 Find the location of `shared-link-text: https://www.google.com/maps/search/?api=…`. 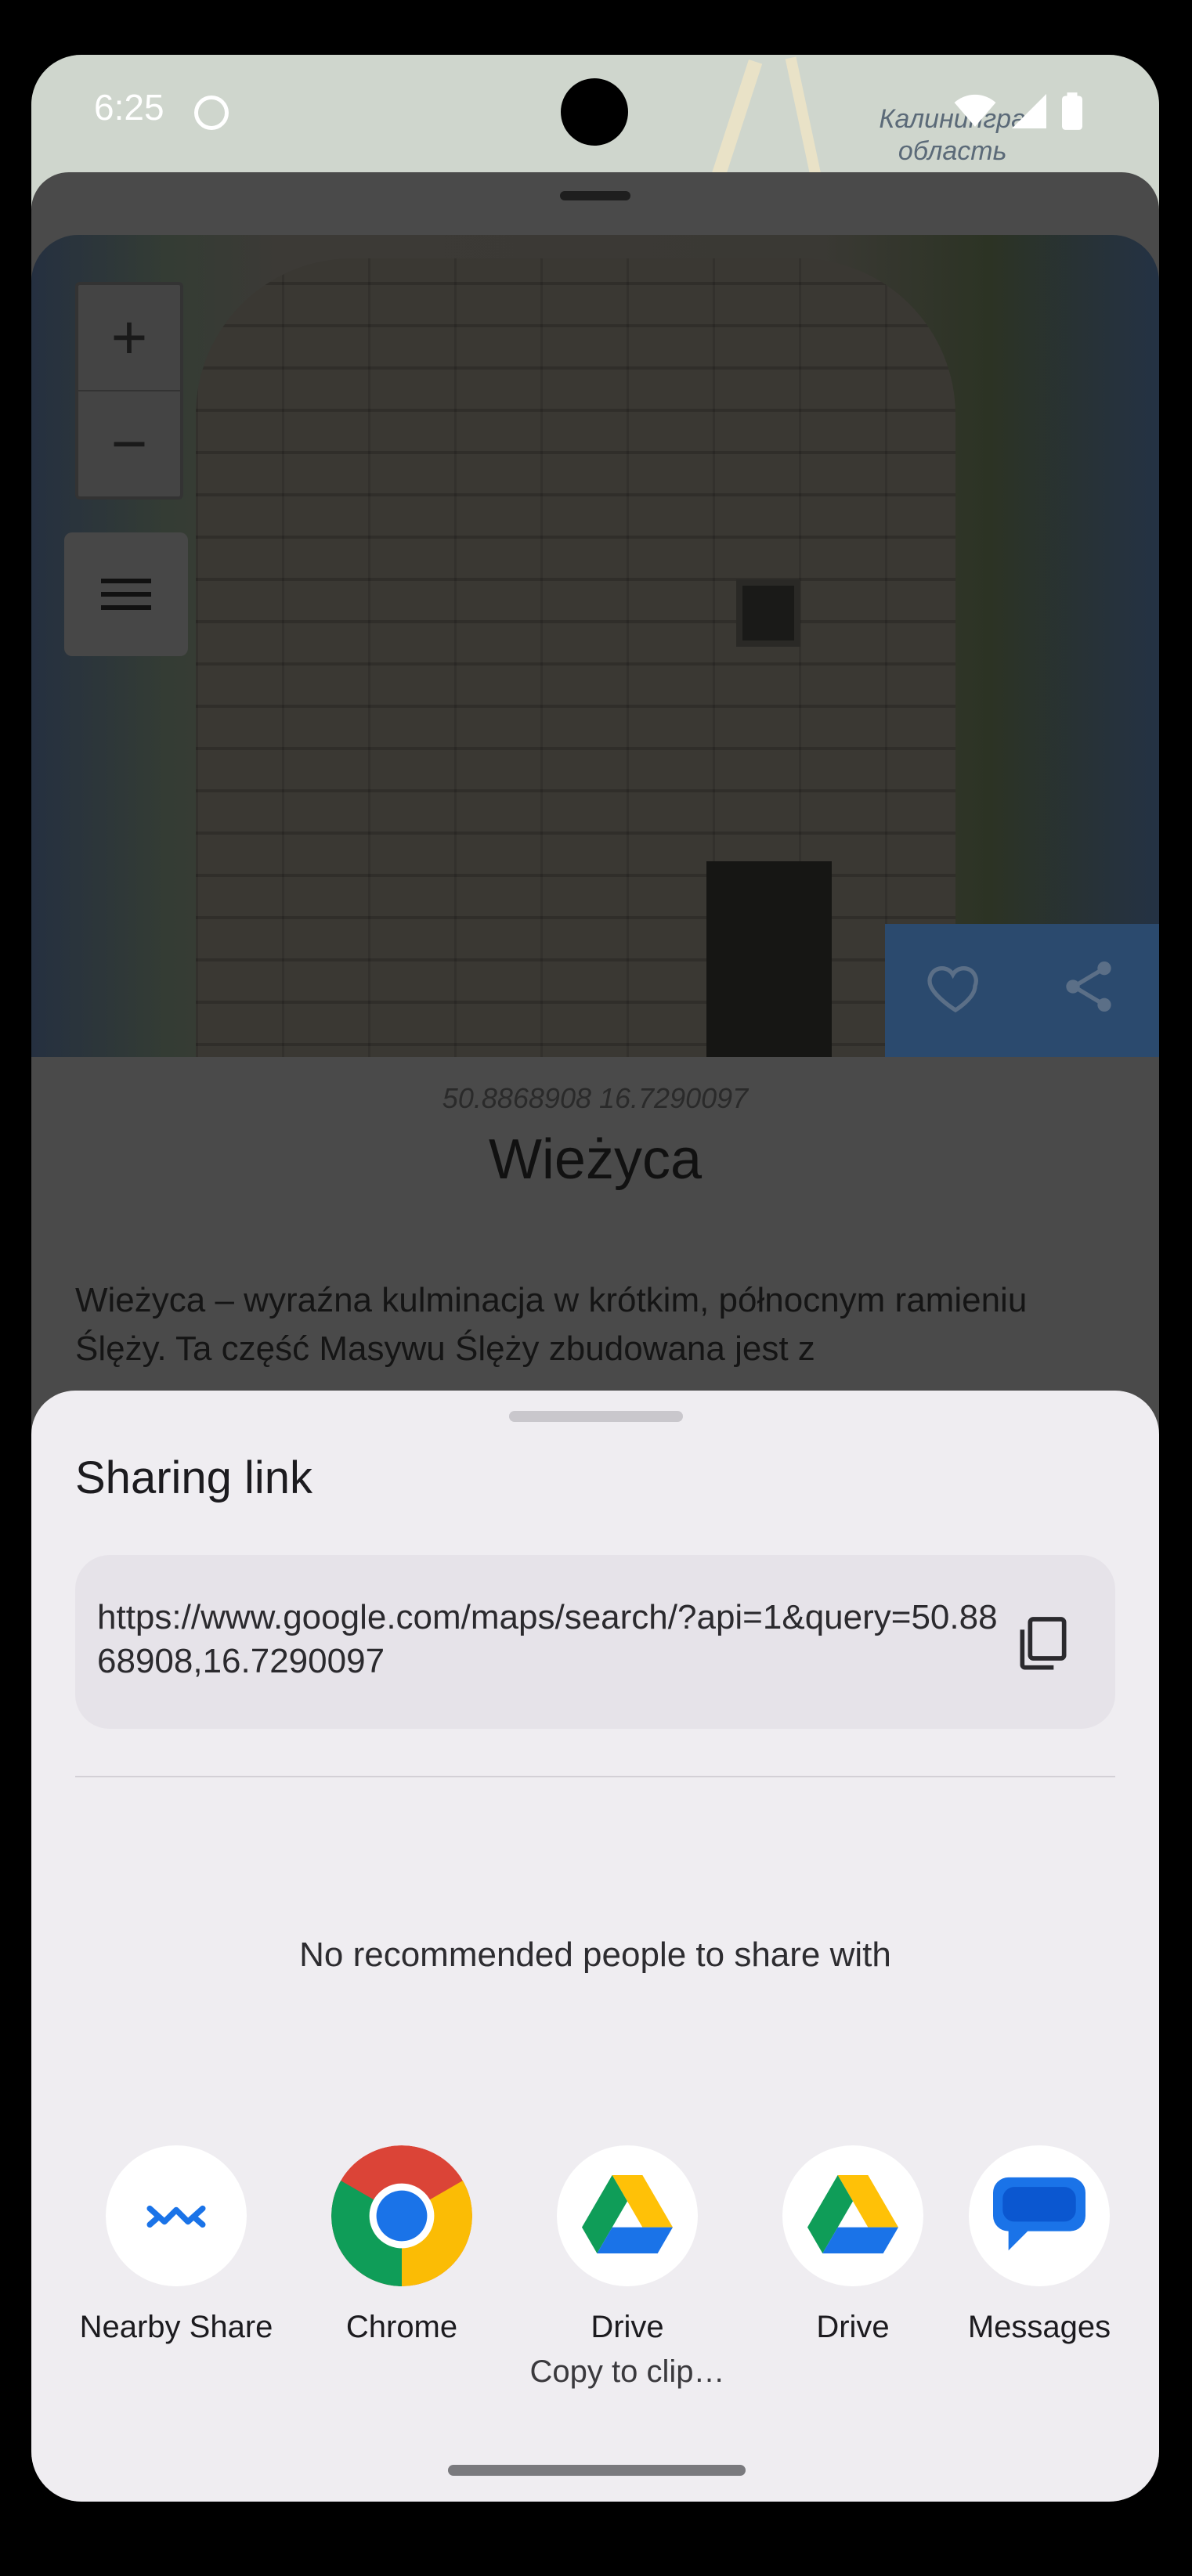

shared-link-text: https://www.google.com/maps/search/?api=… is located at coordinates (547, 1639).